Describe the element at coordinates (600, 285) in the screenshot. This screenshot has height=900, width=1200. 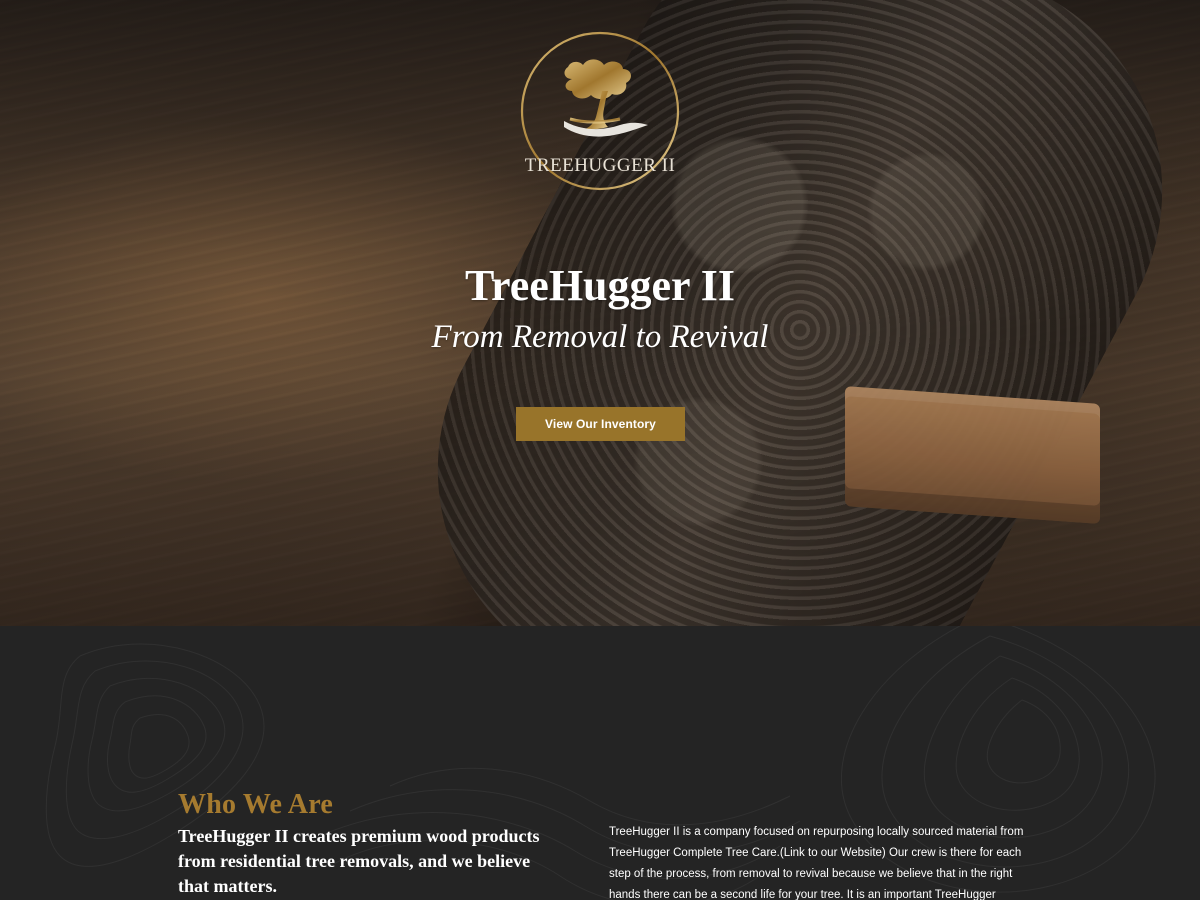
I see `hero-title: TreeHugger II` at that location.